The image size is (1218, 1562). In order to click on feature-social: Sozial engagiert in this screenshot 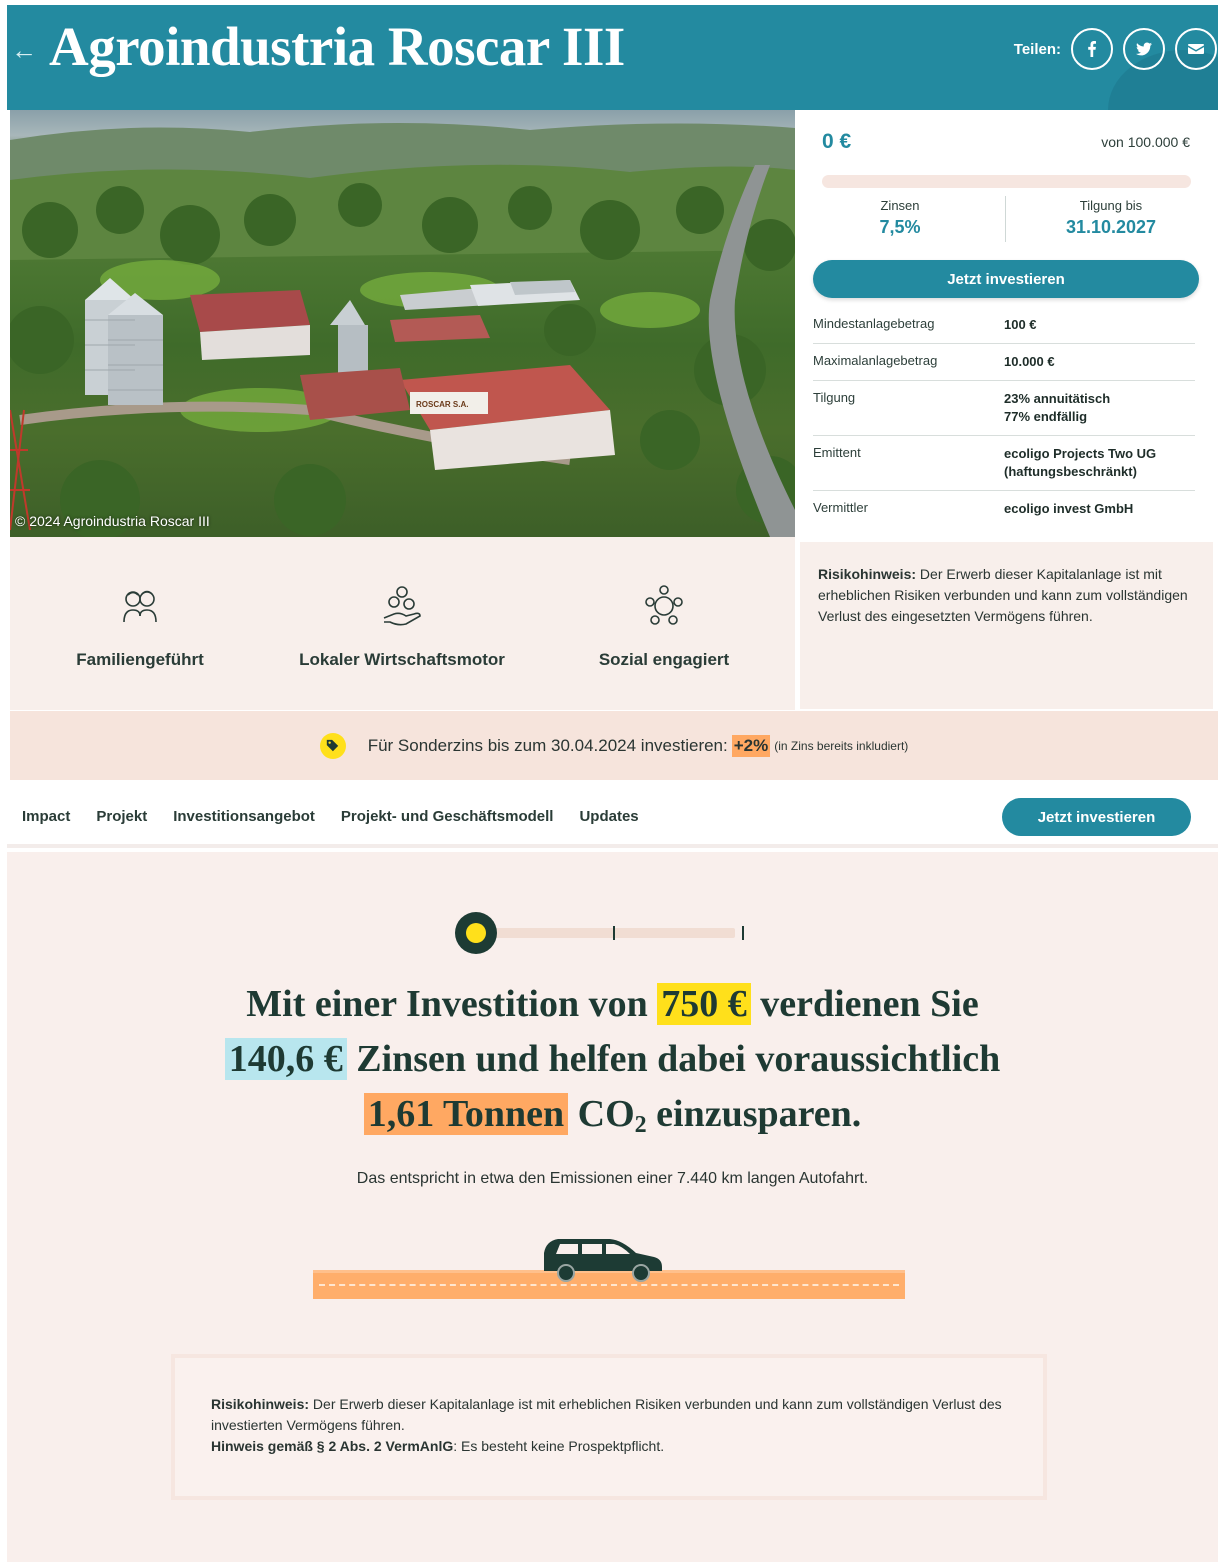, I will do `click(664, 627)`.